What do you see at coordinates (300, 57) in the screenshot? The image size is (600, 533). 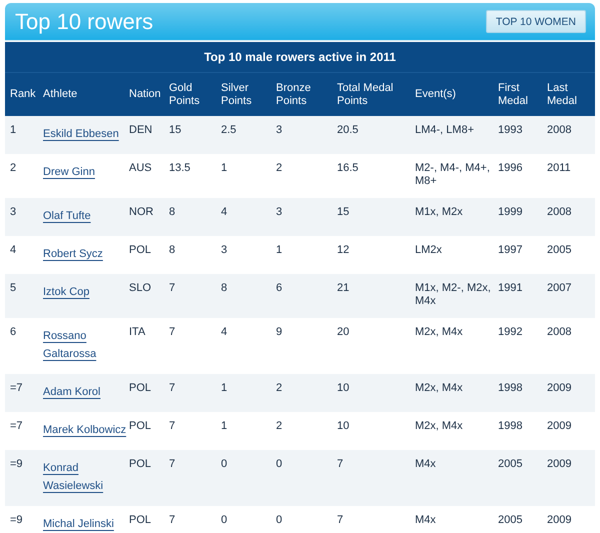 I see `table-caption: Top 10 male rowers active in 2011` at bounding box center [300, 57].